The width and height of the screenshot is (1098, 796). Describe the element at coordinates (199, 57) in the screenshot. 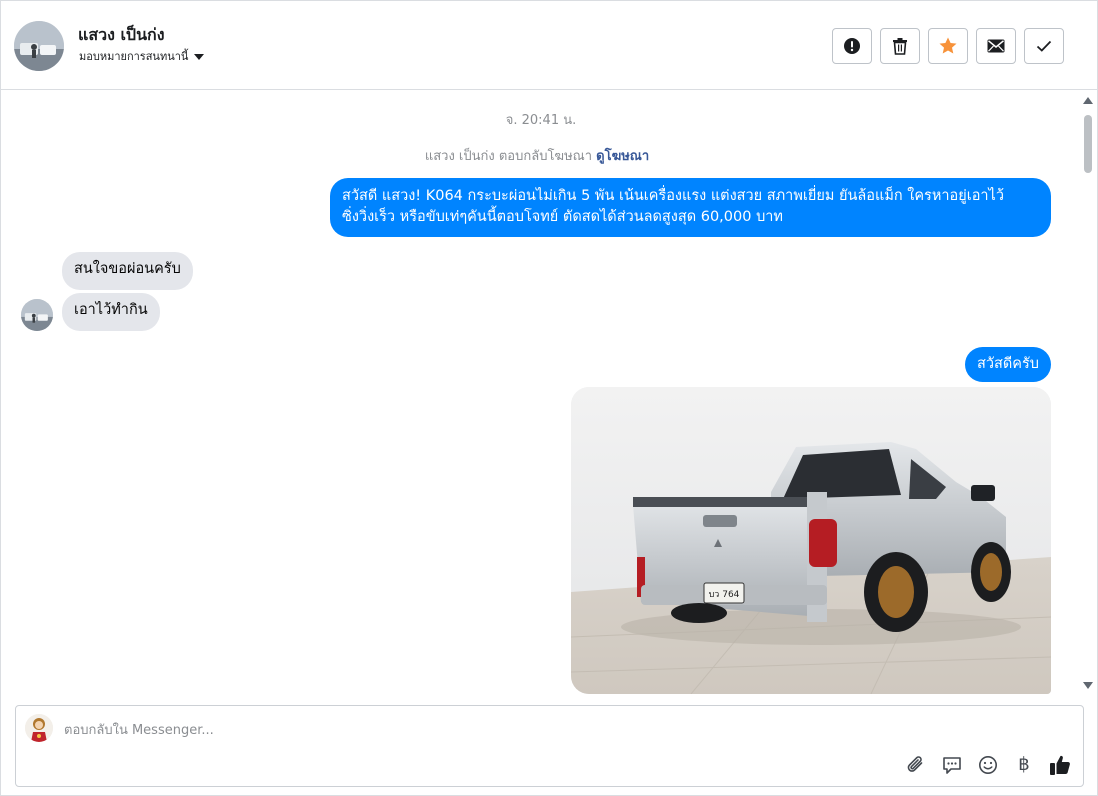

I see `caret-down-icon` at that location.